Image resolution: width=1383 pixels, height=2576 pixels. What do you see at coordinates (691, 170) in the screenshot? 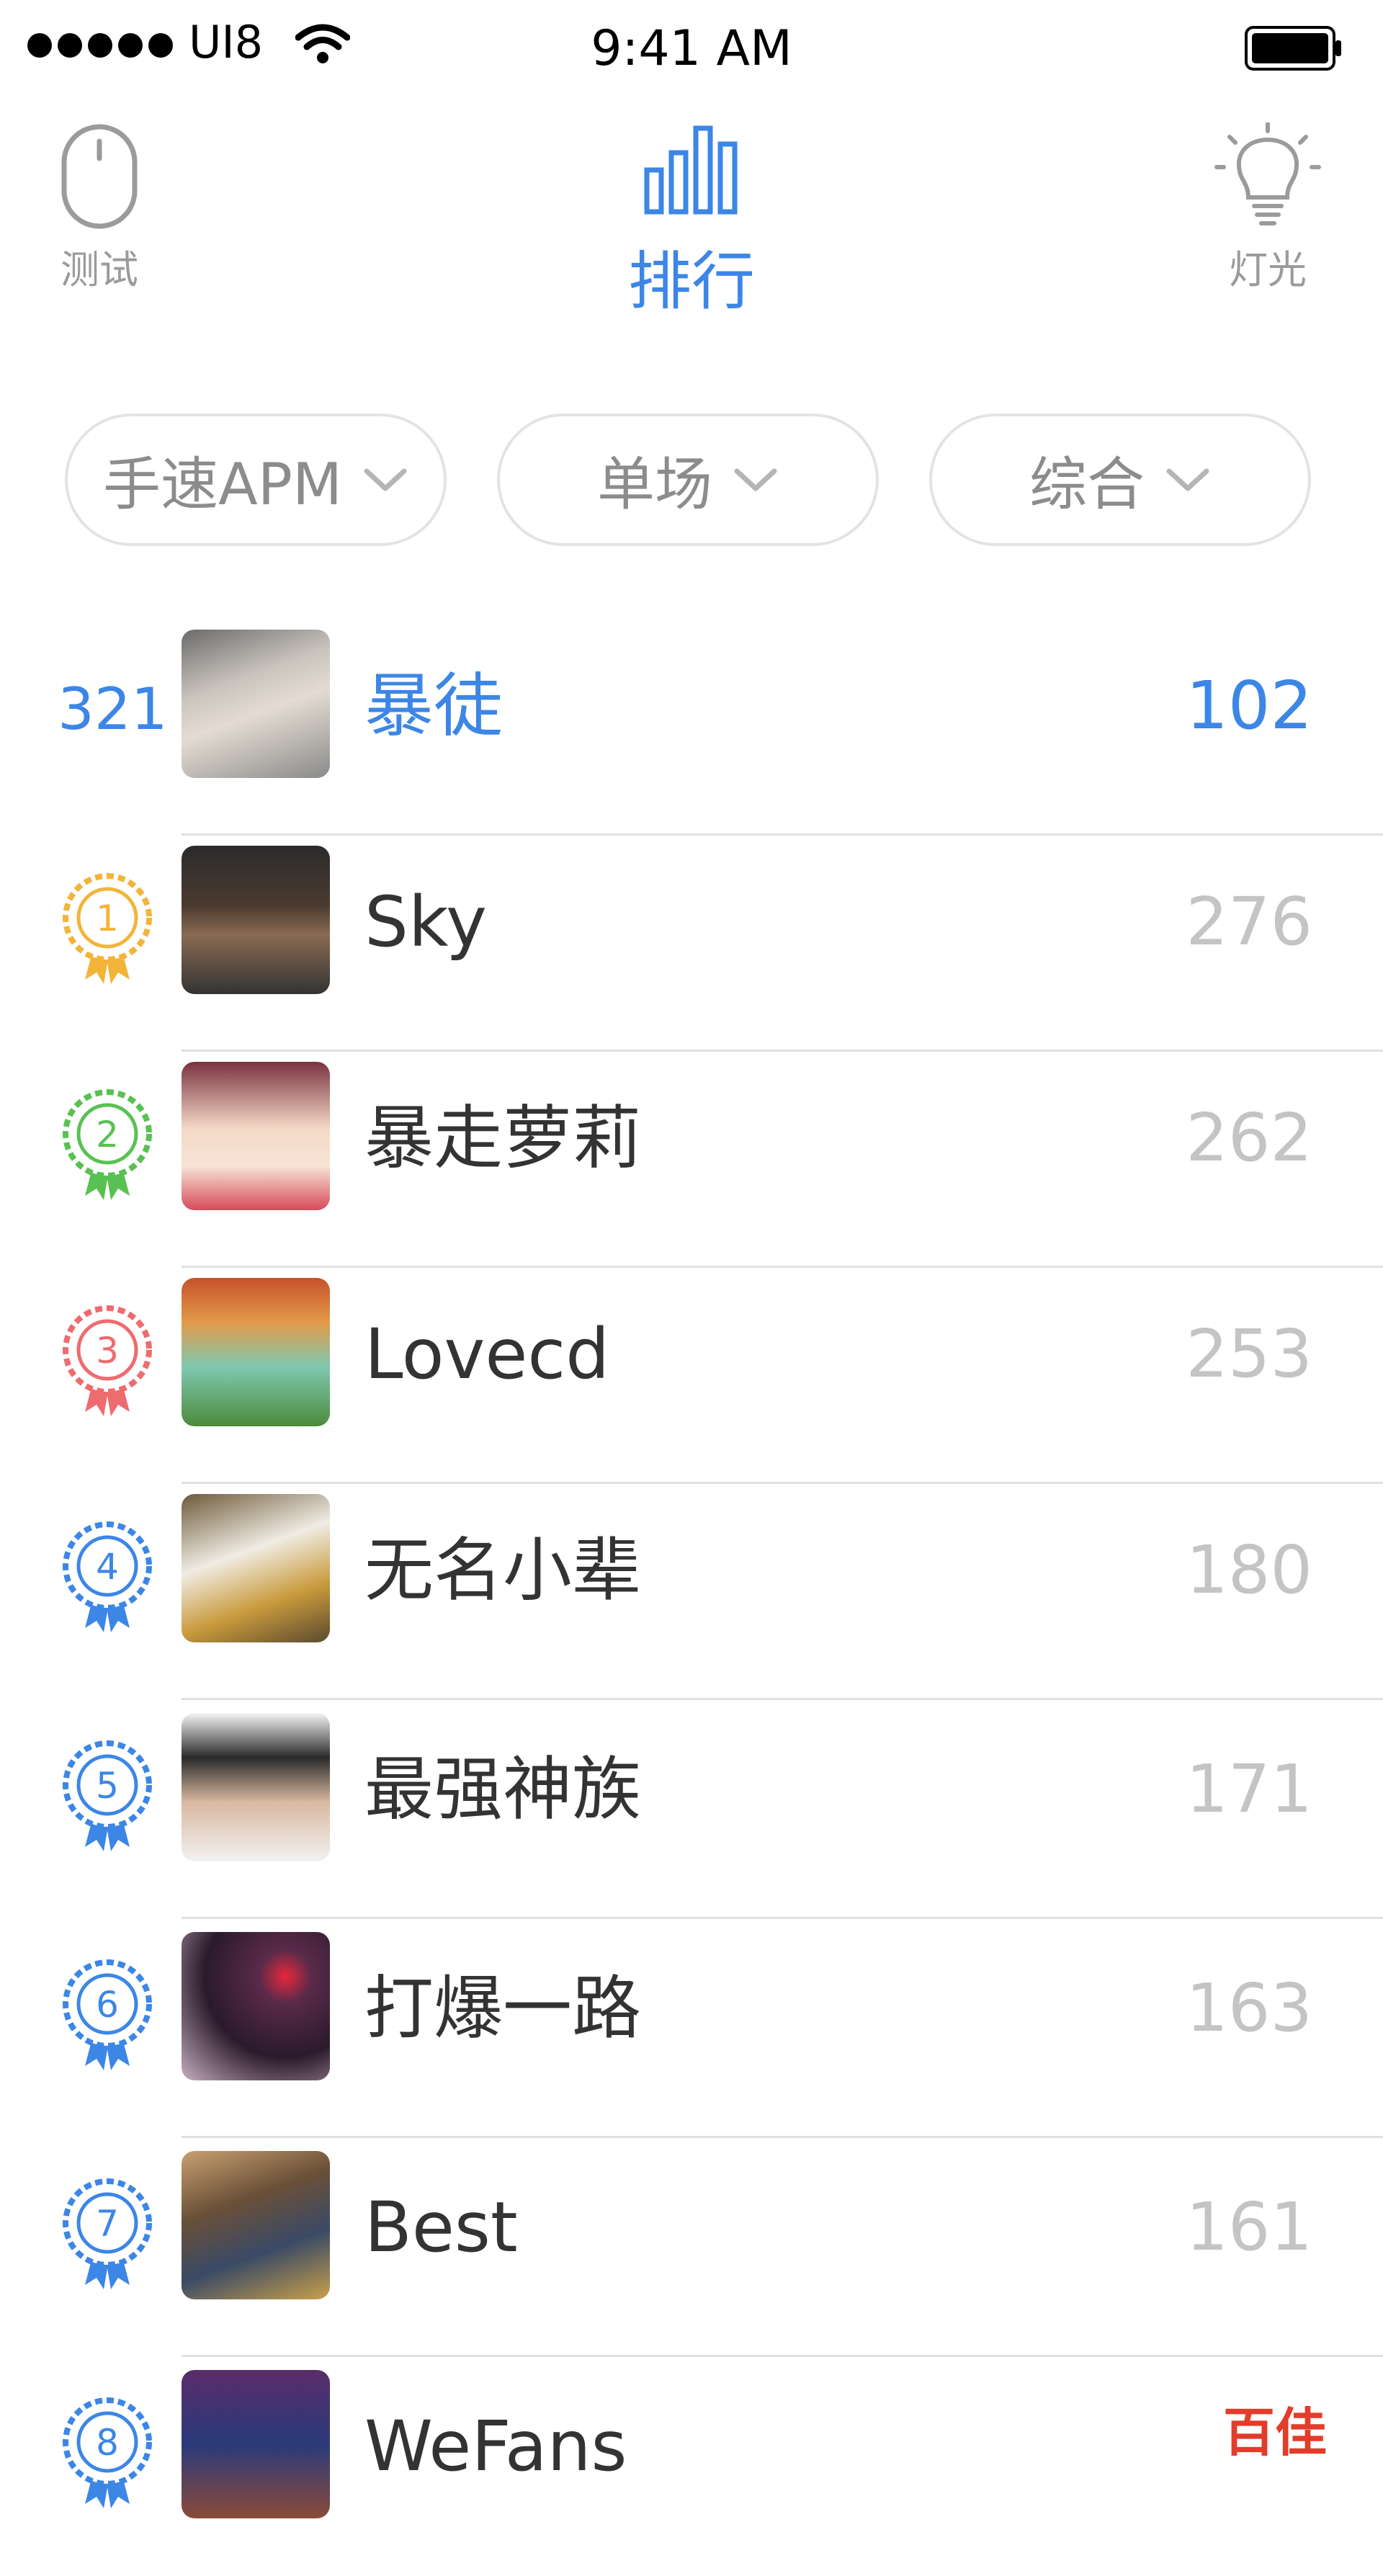
I see `bar-chart-icon` at bounding box center [691, 170].